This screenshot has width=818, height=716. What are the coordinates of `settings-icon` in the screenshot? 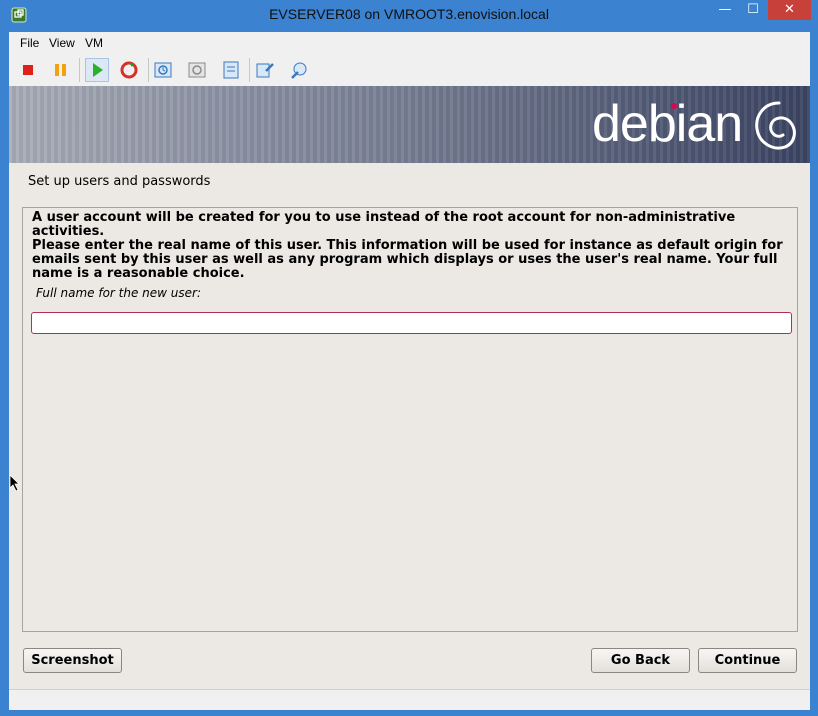 It's located at (265, 70).